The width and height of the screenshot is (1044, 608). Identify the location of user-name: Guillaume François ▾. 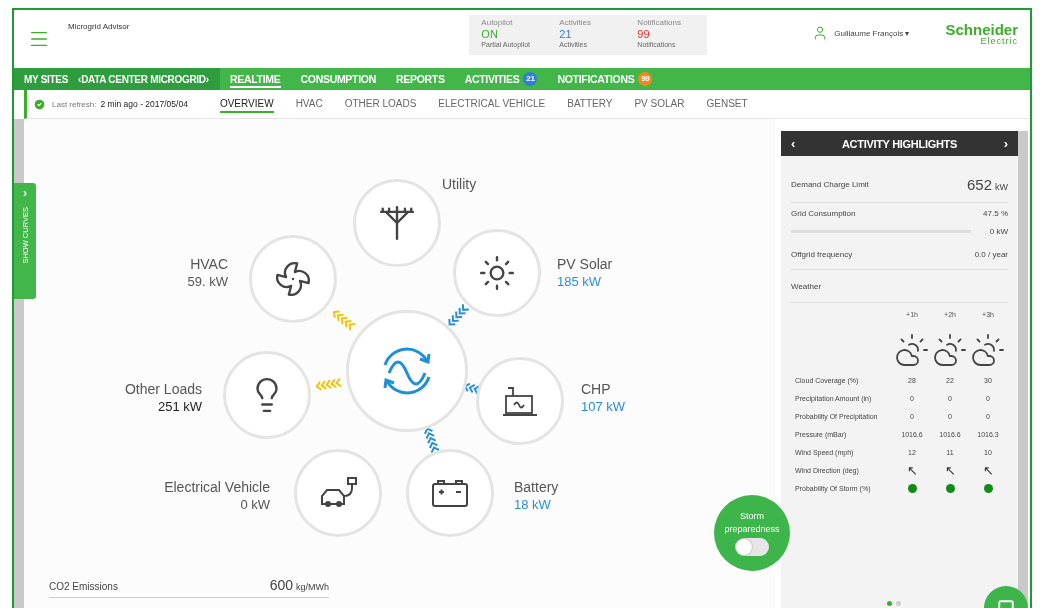
(872, 33).